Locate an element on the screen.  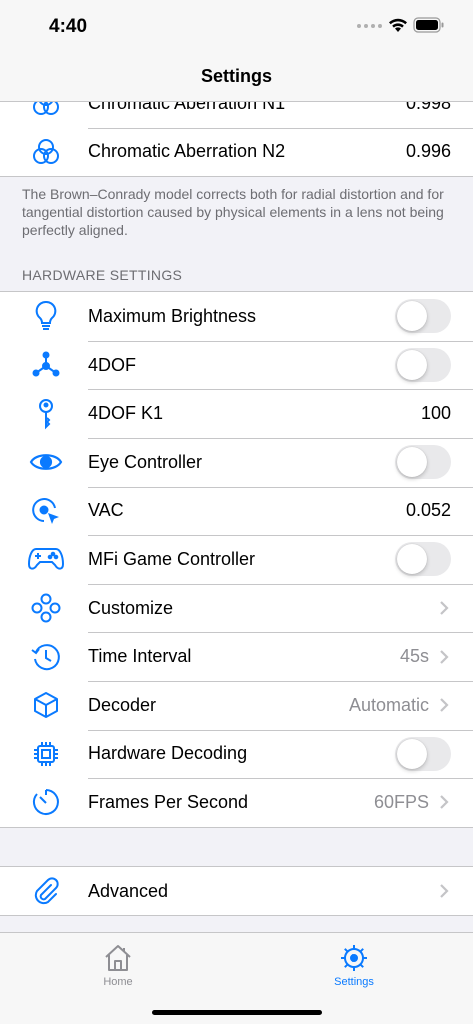
hardware-decoding-row: Hardware Decoding is located at coordinates (236, 754).